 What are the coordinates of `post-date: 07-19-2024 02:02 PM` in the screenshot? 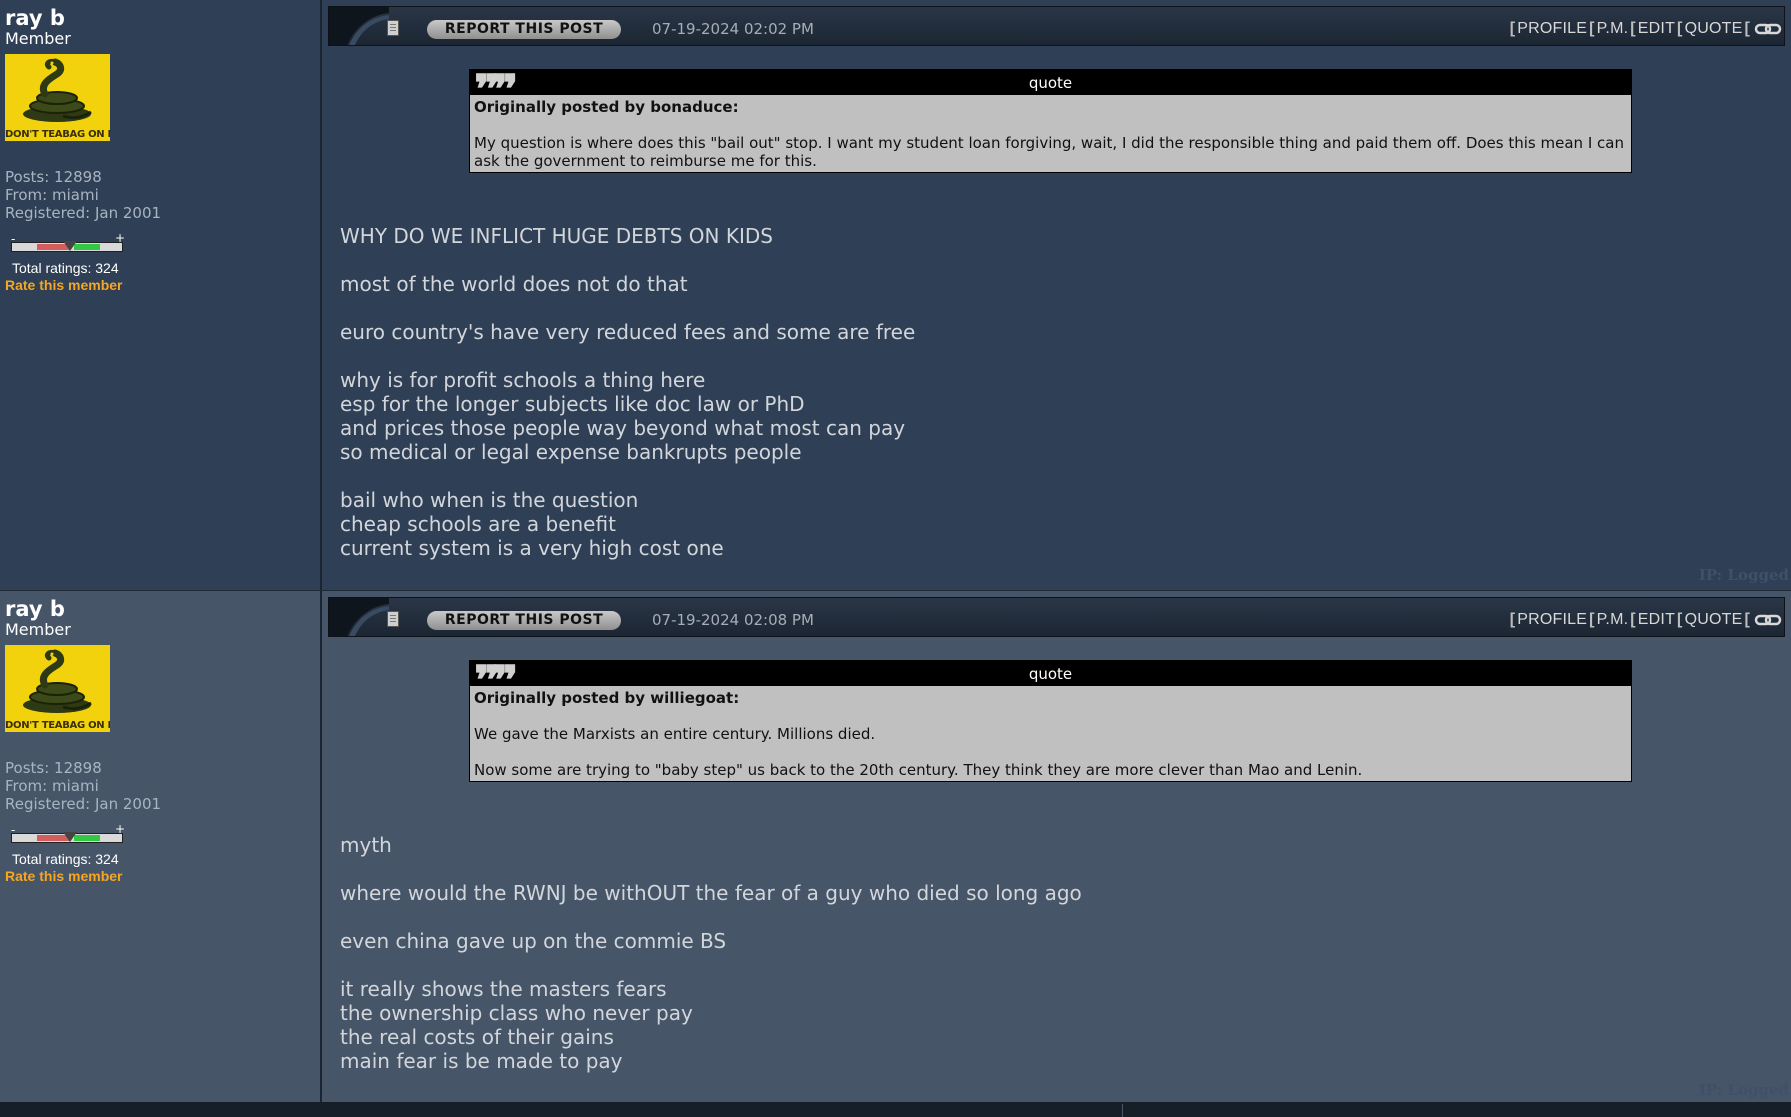 It's located at (733, 29).